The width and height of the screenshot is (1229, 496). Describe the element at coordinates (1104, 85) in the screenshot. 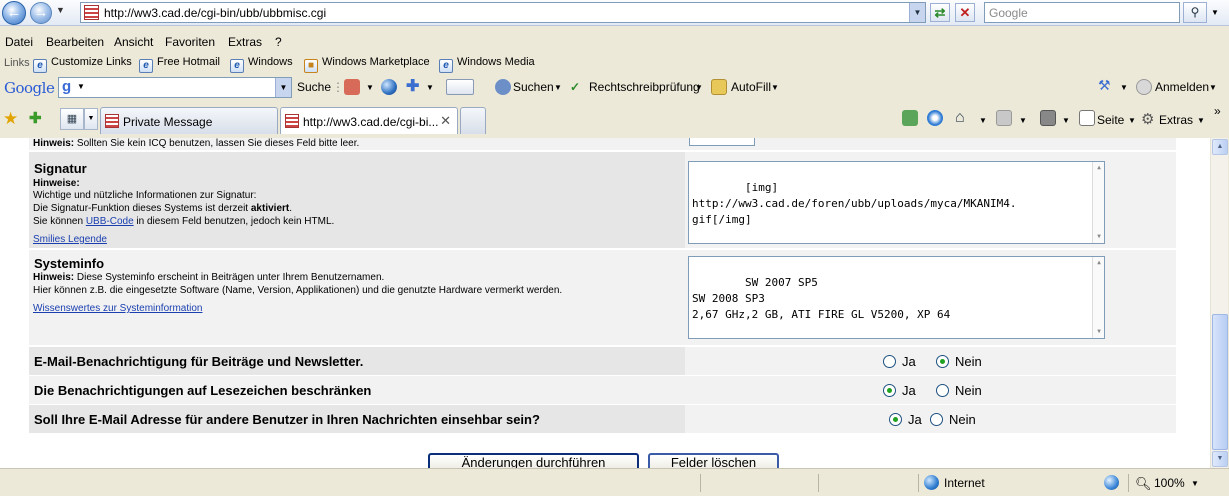

I see `settings-wrench-icon: ⚒` at that location.